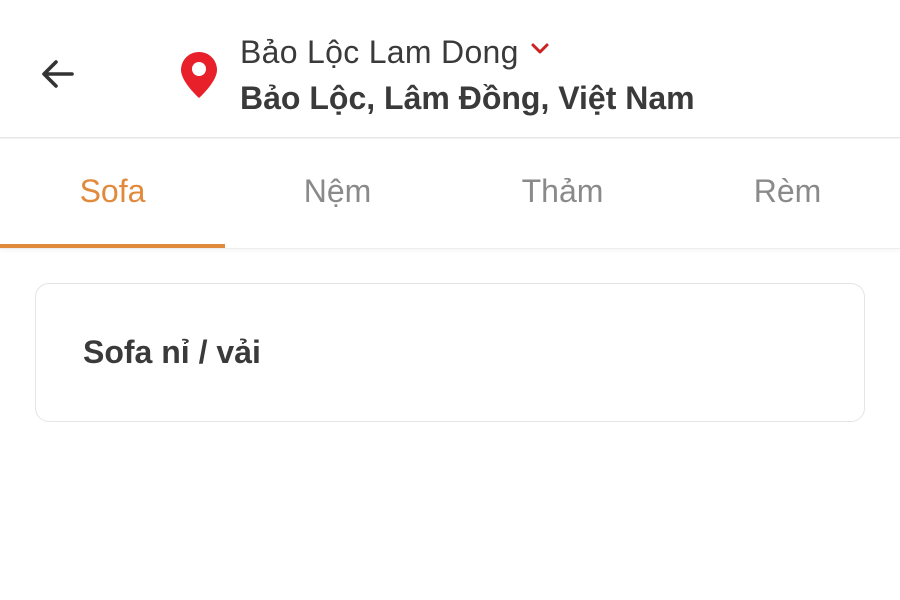  What do you see at coordinates (787, 193) in the screenshot?
I see `tab-rem: Rèm` at bounding box center [787, 193].